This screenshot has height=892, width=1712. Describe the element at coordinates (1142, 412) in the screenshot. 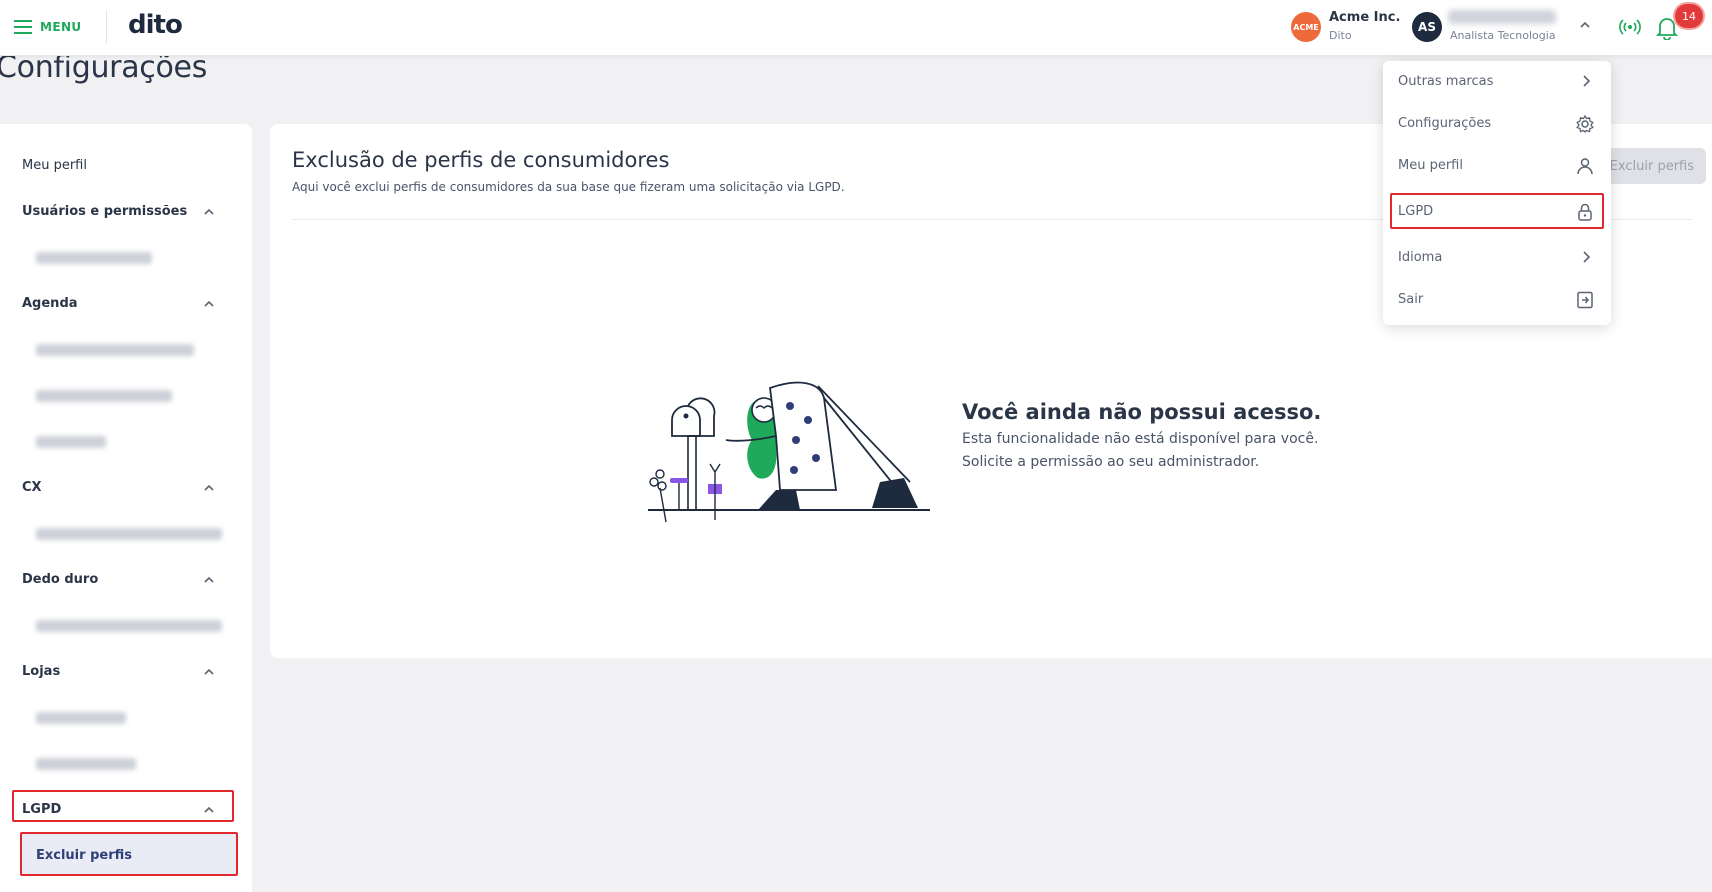

I see `empty-state-title: Você ainda não possui acesso.` at that location.